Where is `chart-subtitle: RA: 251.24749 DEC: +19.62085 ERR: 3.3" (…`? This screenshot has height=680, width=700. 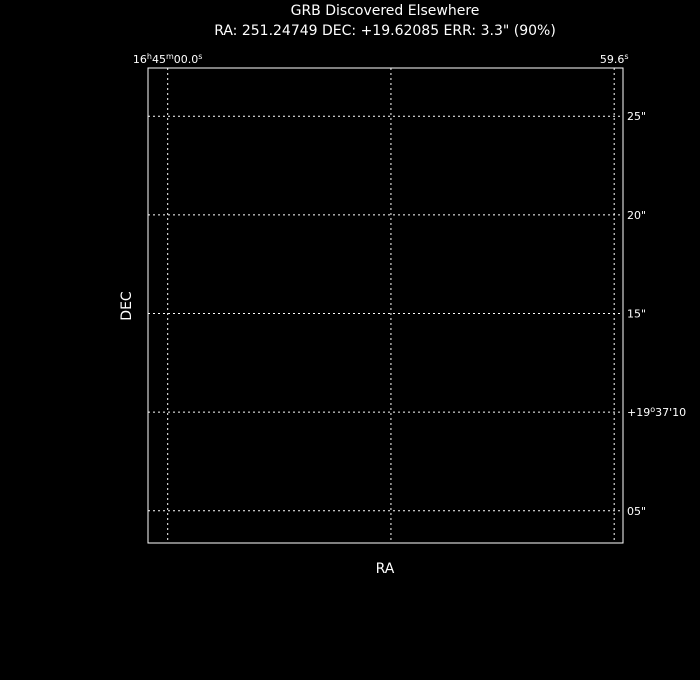 chart-subtitle: RA: 251.24749 DEC: +19.62085 ERR: 3.3" (… is located at coordinates (385, 31).